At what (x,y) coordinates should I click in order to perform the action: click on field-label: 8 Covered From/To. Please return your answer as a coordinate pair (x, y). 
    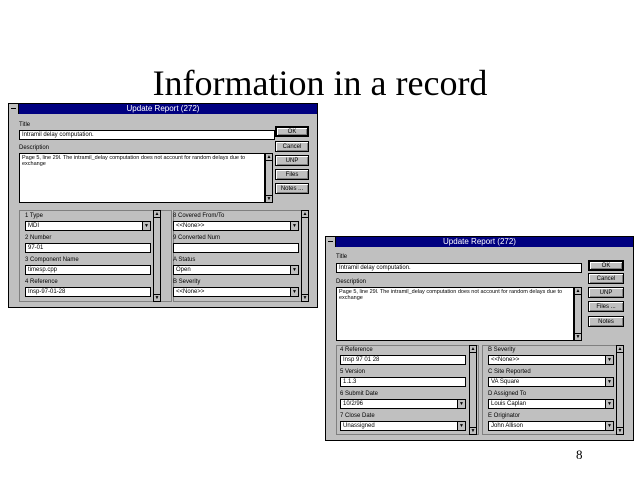
    Looking at the image, I should click on (199, 216).